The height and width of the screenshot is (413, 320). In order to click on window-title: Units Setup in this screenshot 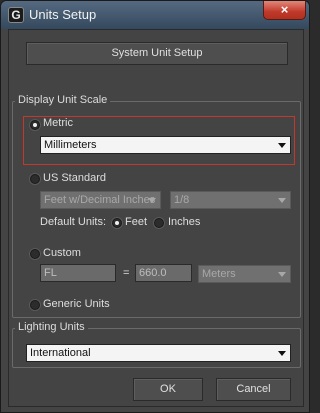, I will do `click(63, 14)`.